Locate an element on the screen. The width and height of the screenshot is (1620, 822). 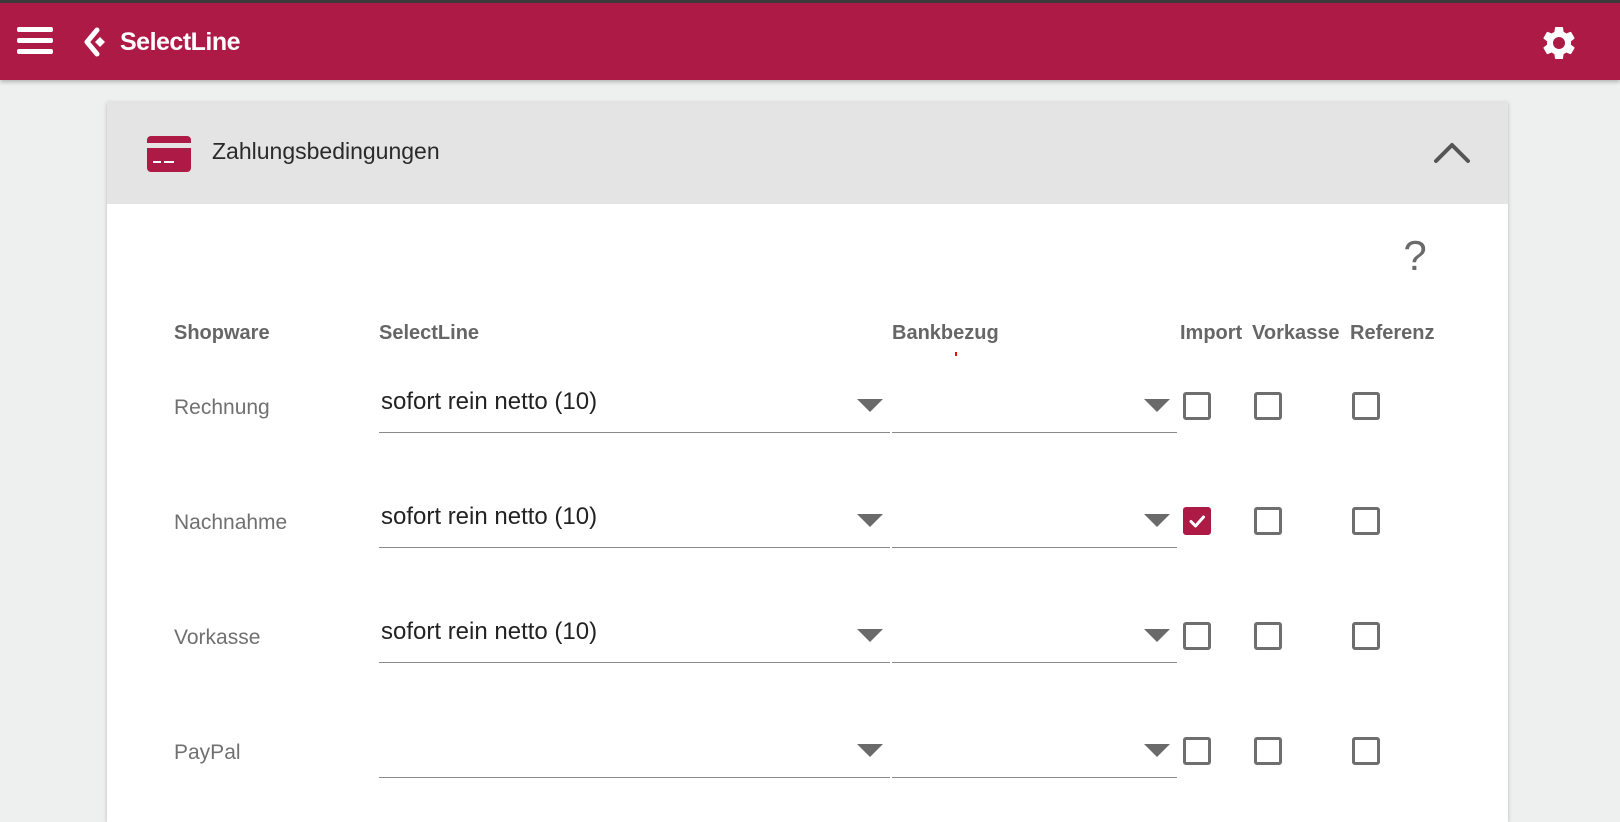
brand-name: SelectLine is located at coordinates (180, 41).